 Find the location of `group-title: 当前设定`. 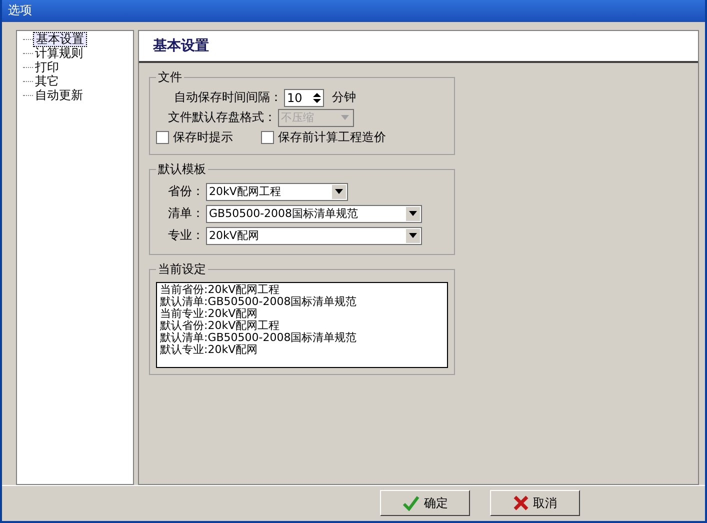

group-title: 当前设定 is located at coordinates (182, 269).